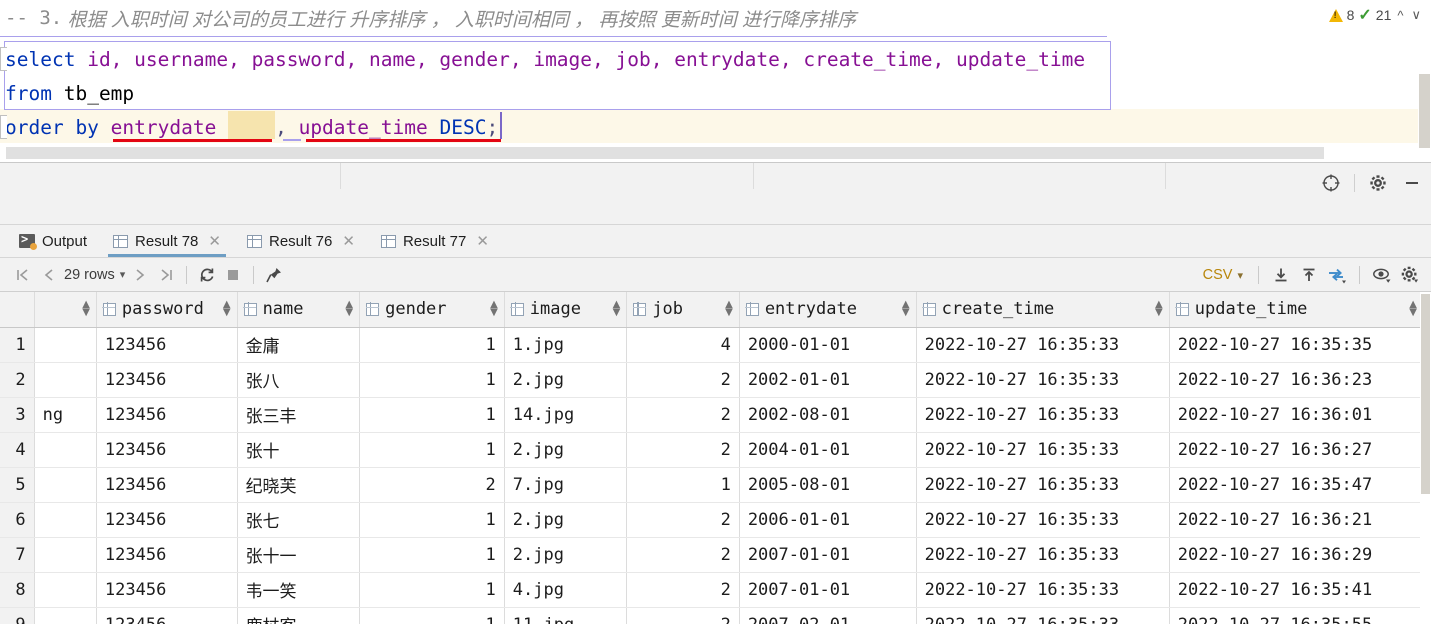  I want to click on tab-output: Output, so click(53, 241).